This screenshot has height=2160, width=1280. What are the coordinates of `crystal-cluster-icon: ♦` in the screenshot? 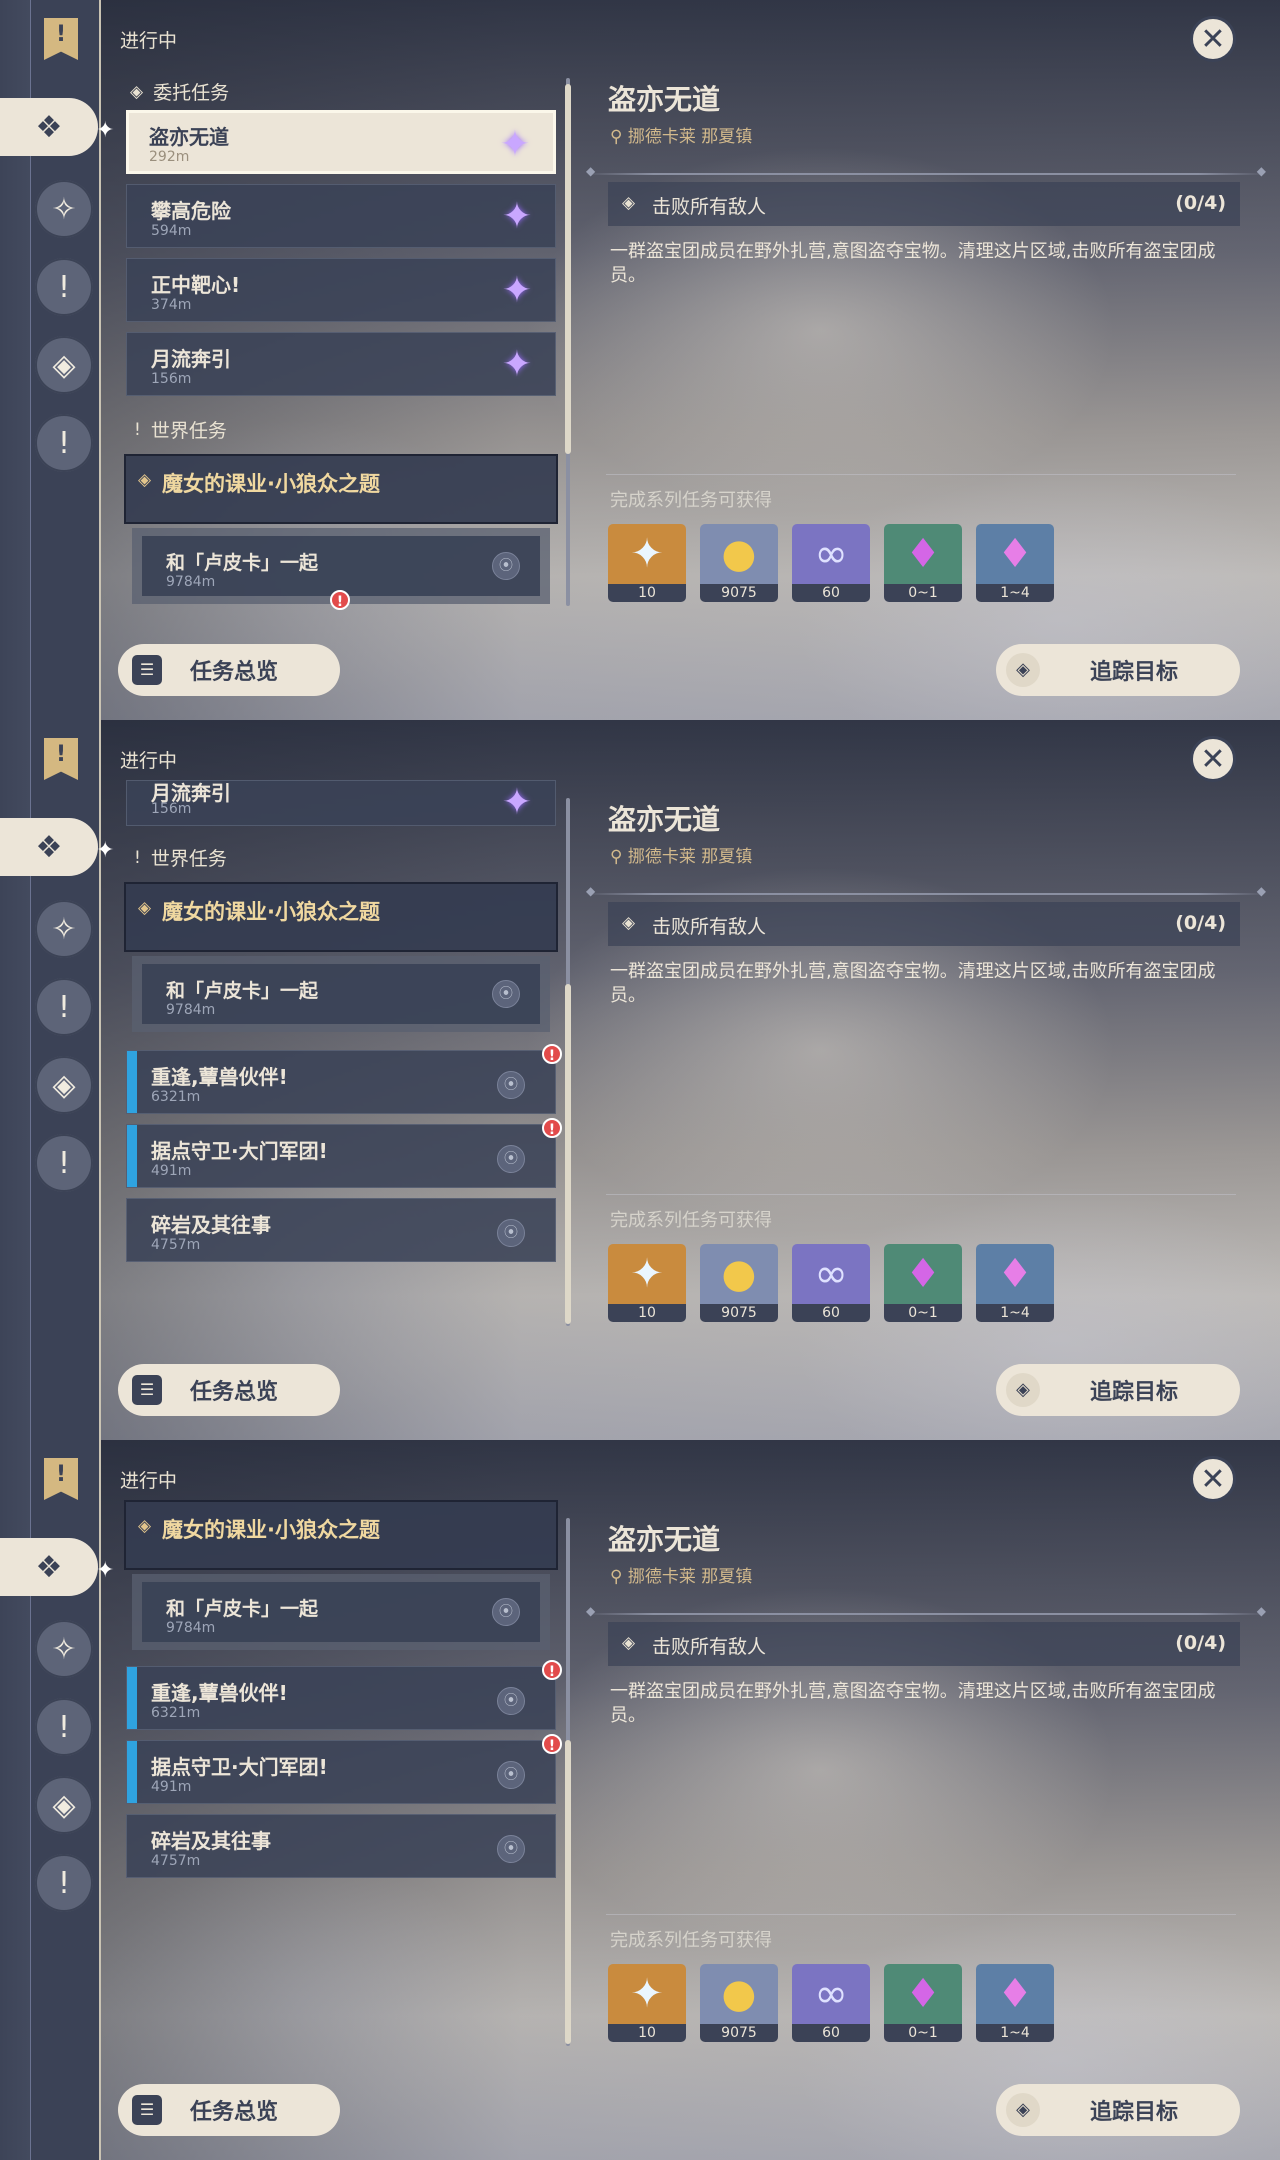 It's located at (1015, 1994).